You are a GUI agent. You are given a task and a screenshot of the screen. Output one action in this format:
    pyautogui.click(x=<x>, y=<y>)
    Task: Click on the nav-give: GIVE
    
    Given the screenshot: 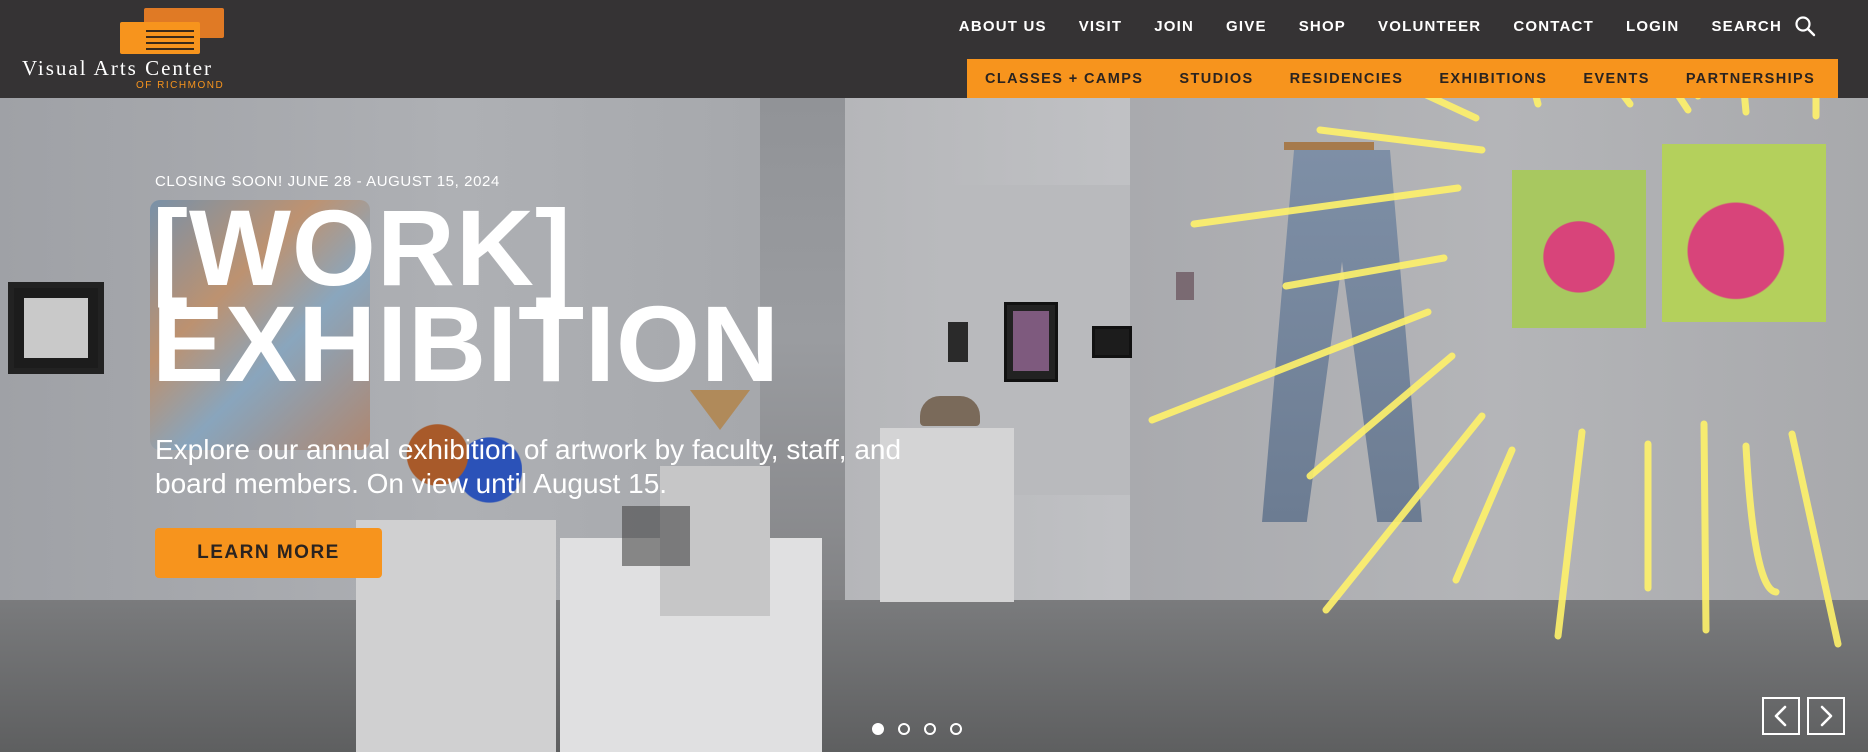 What is the action you would take?
    pyautogui.click(x=1246, y=26)
    